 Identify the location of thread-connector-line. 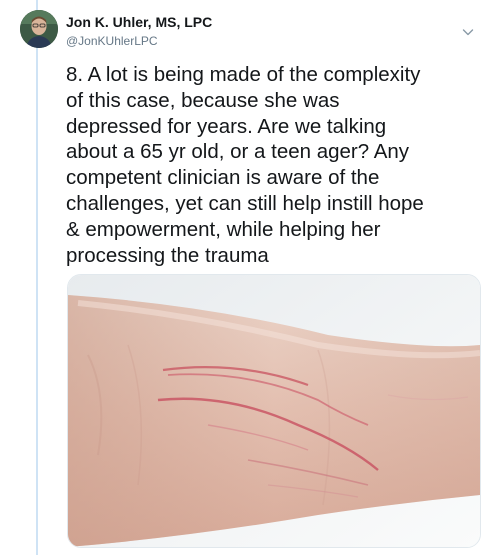
(37, 277).